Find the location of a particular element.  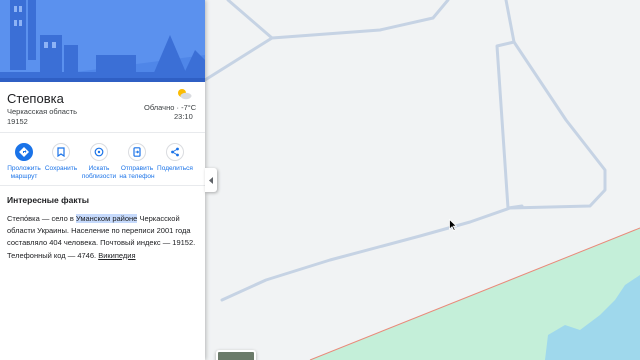

layers-toggle is located at coordinates (236, 355).